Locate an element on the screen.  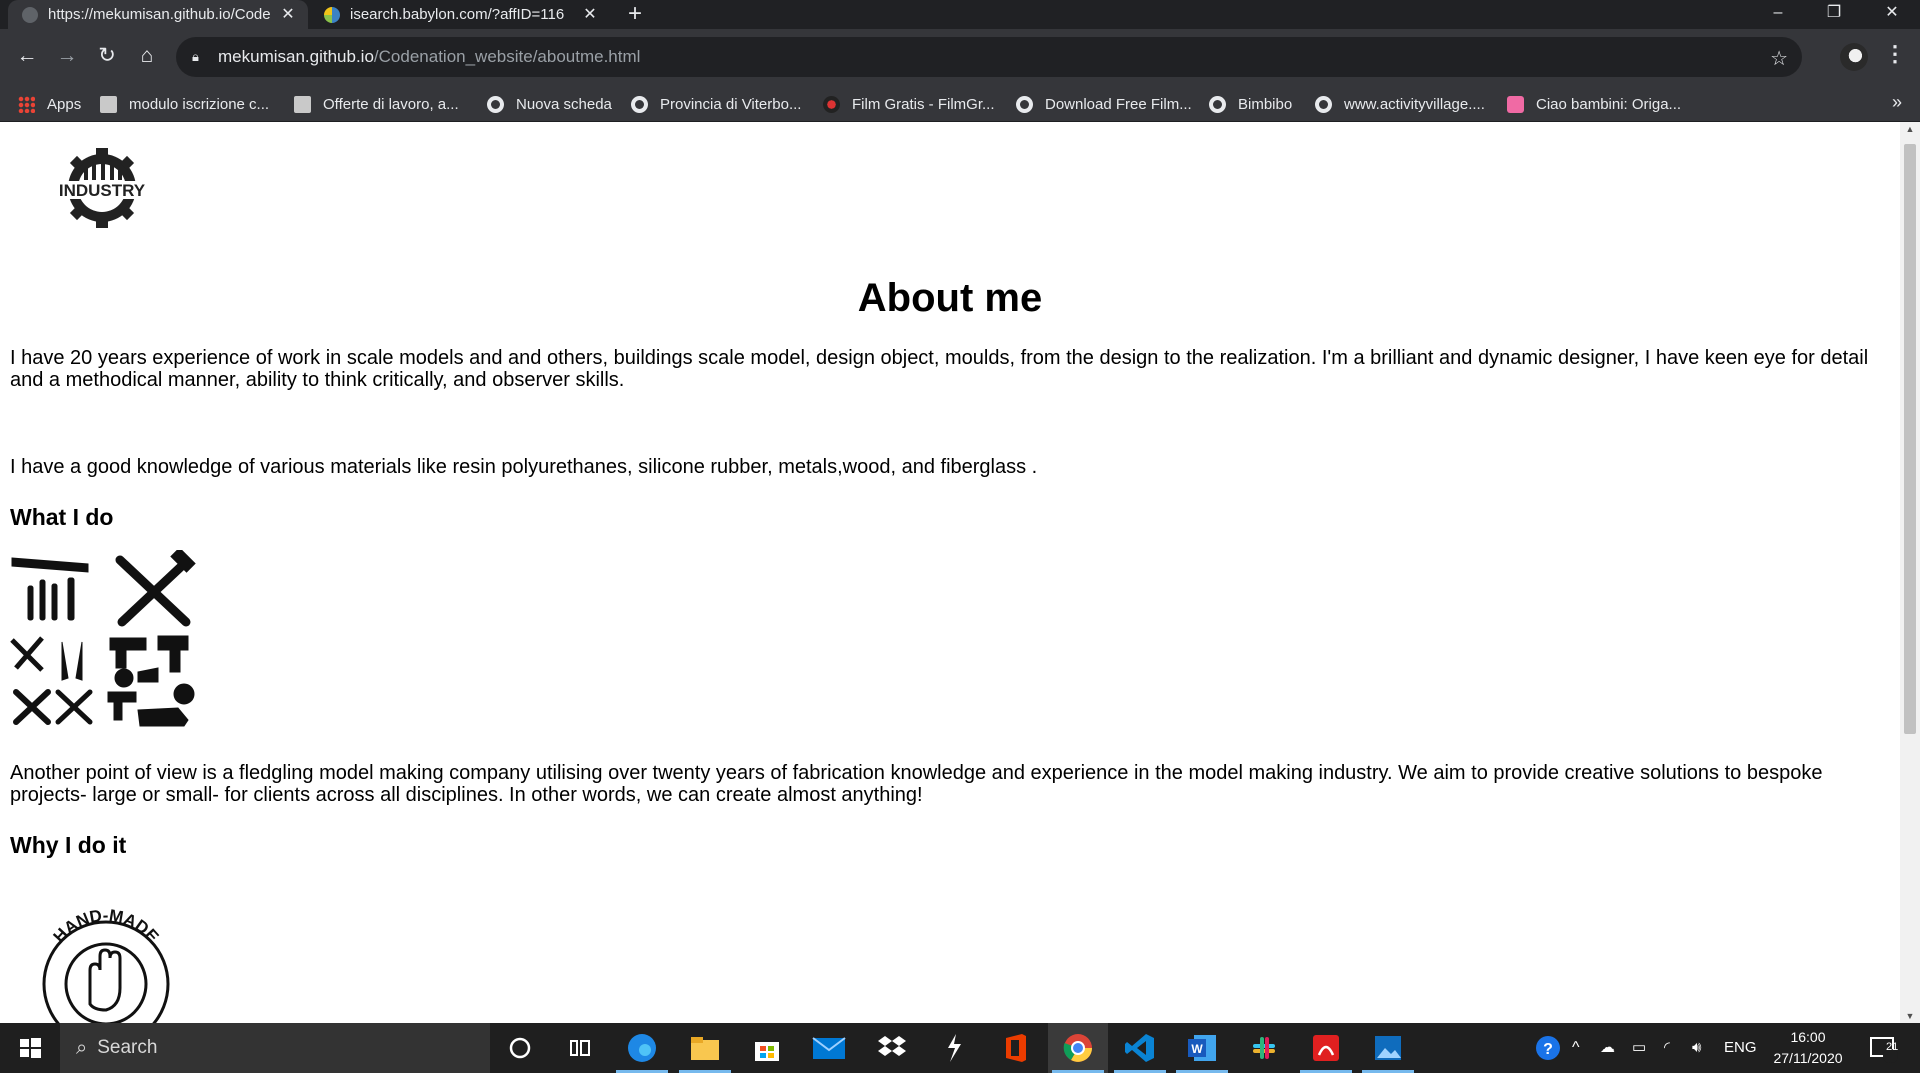
action-center-icon: 21 is located at coordinates (1890, 1048).